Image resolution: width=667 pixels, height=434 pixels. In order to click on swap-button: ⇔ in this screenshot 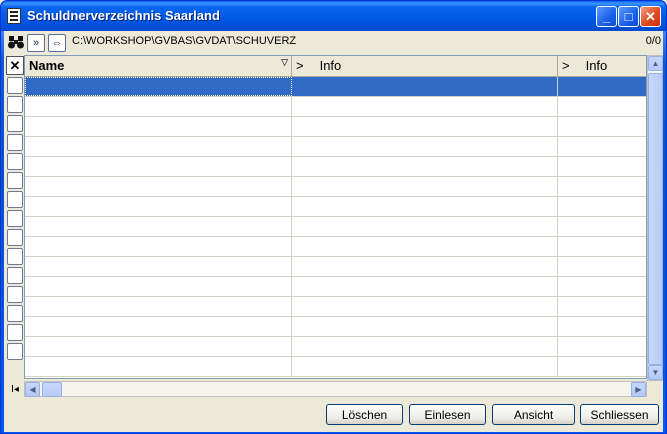, I will do `click(57, 43)`.